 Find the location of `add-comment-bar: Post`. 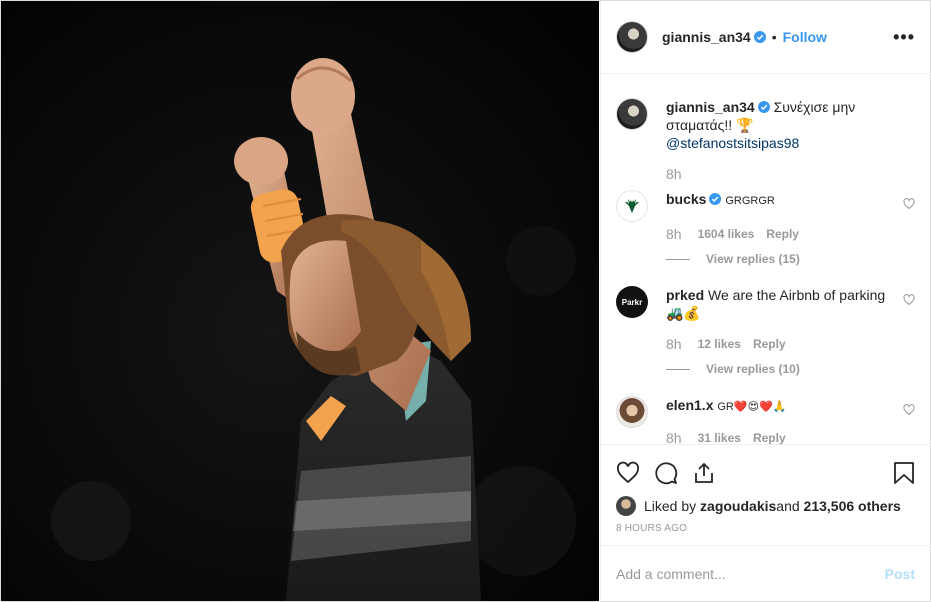

add-comment-bar: Post is located at coordinates (766, 573).